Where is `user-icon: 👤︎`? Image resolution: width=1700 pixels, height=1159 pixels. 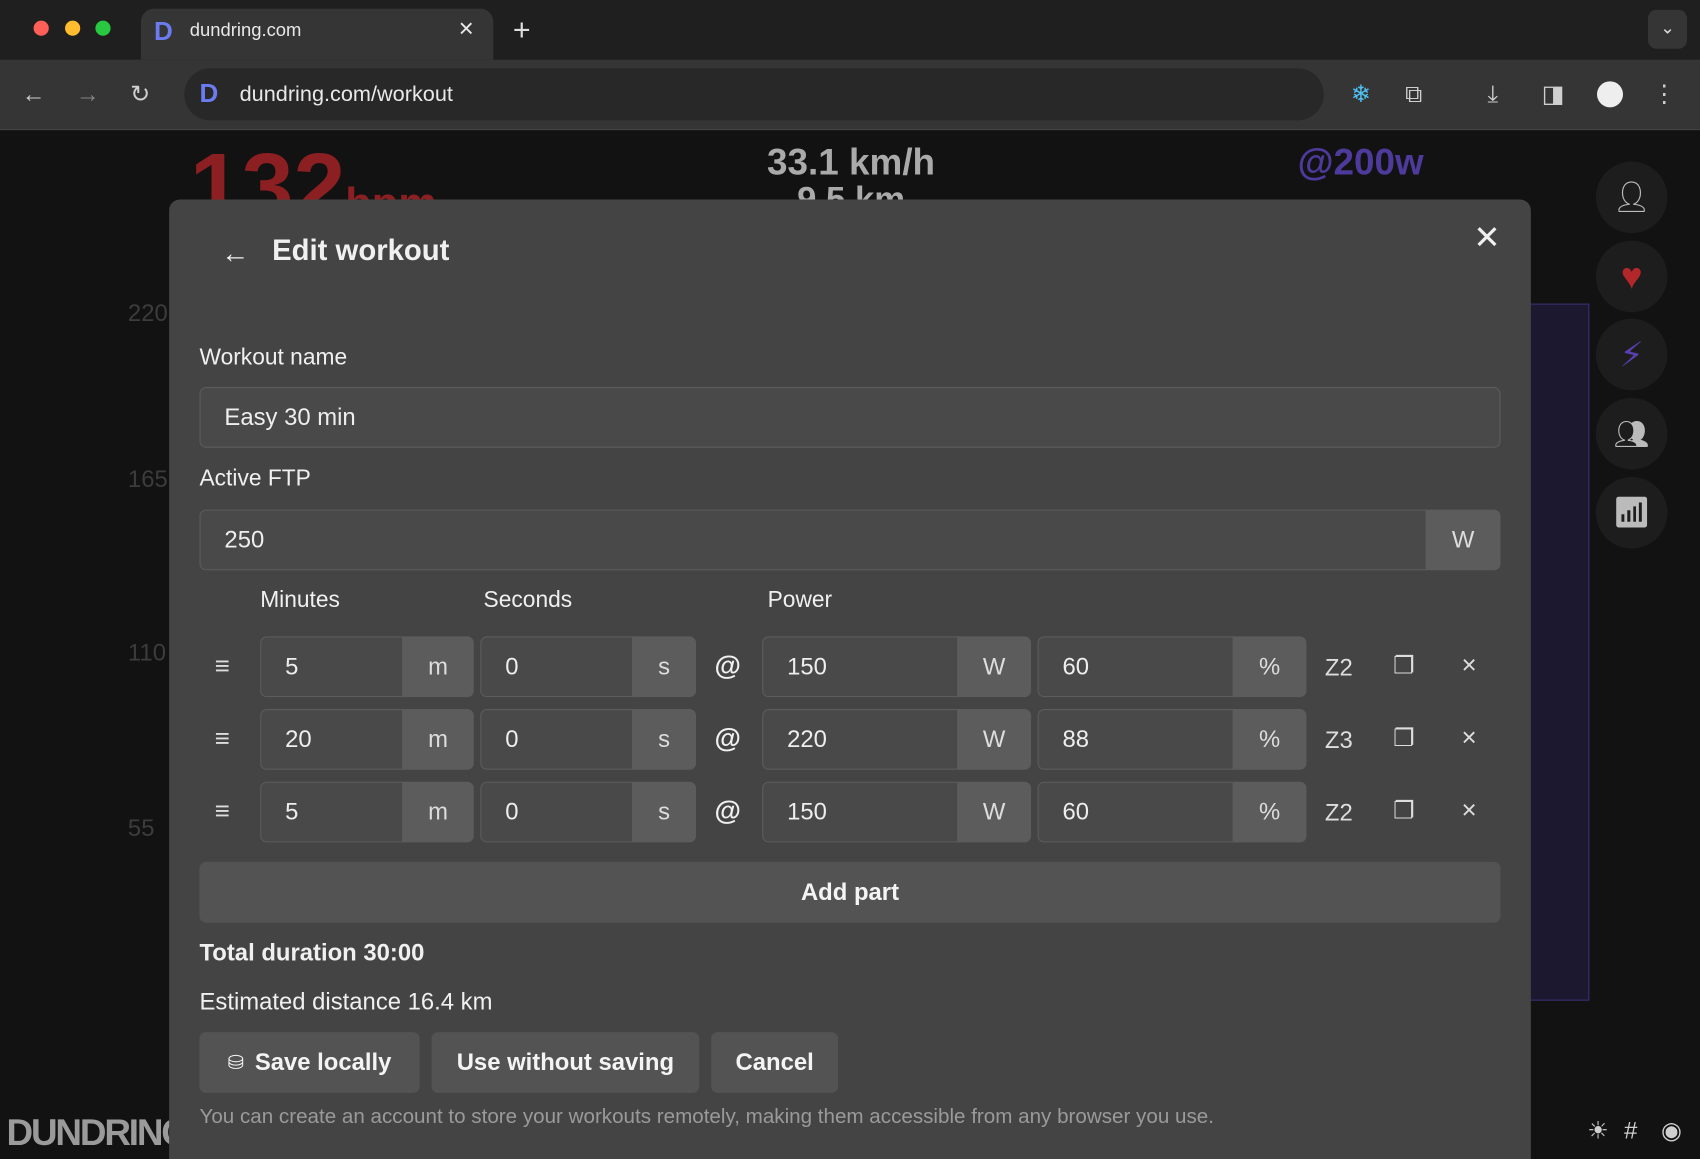 user-icon: 👤︎ is located at coordinates (1631, 196).